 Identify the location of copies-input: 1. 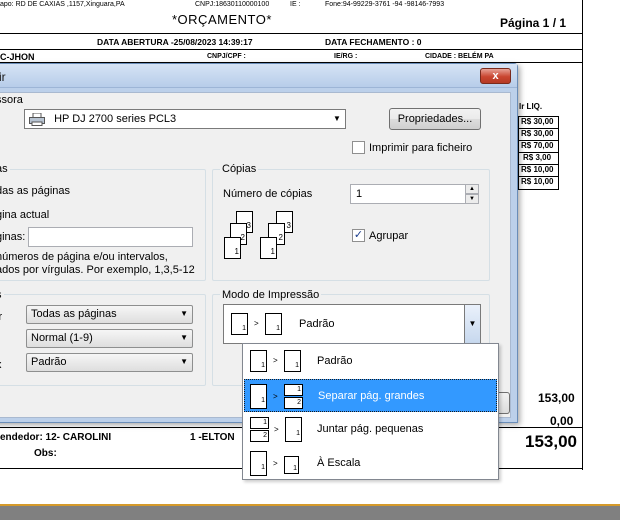
(408, 194).